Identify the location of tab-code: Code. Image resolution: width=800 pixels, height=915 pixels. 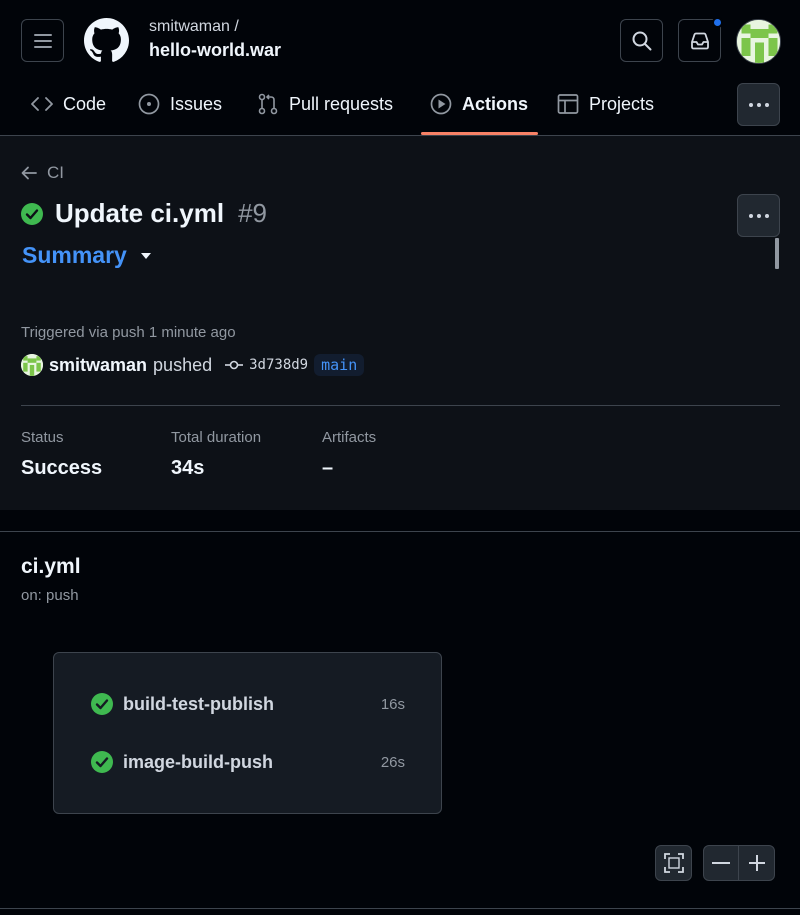
(68, 104).